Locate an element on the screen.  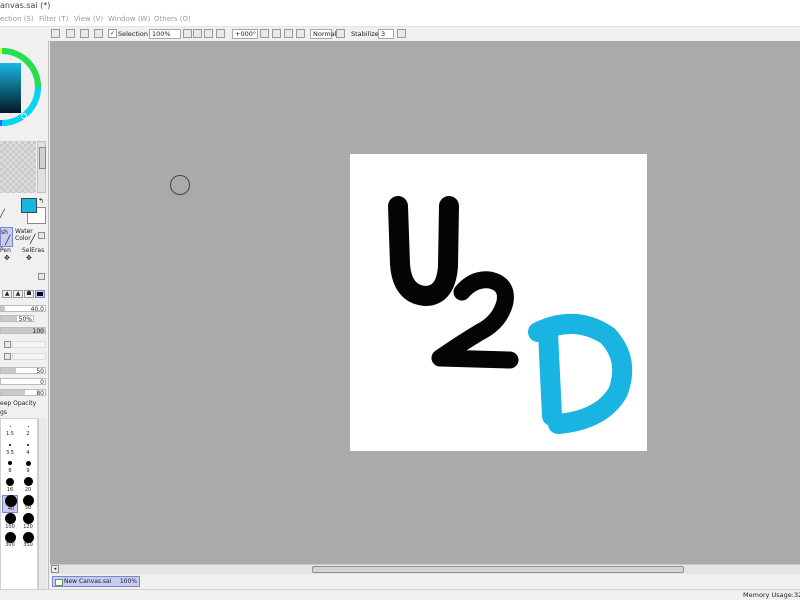
brush-shape-sharp: ▲ is located at coordinates (7, 294).